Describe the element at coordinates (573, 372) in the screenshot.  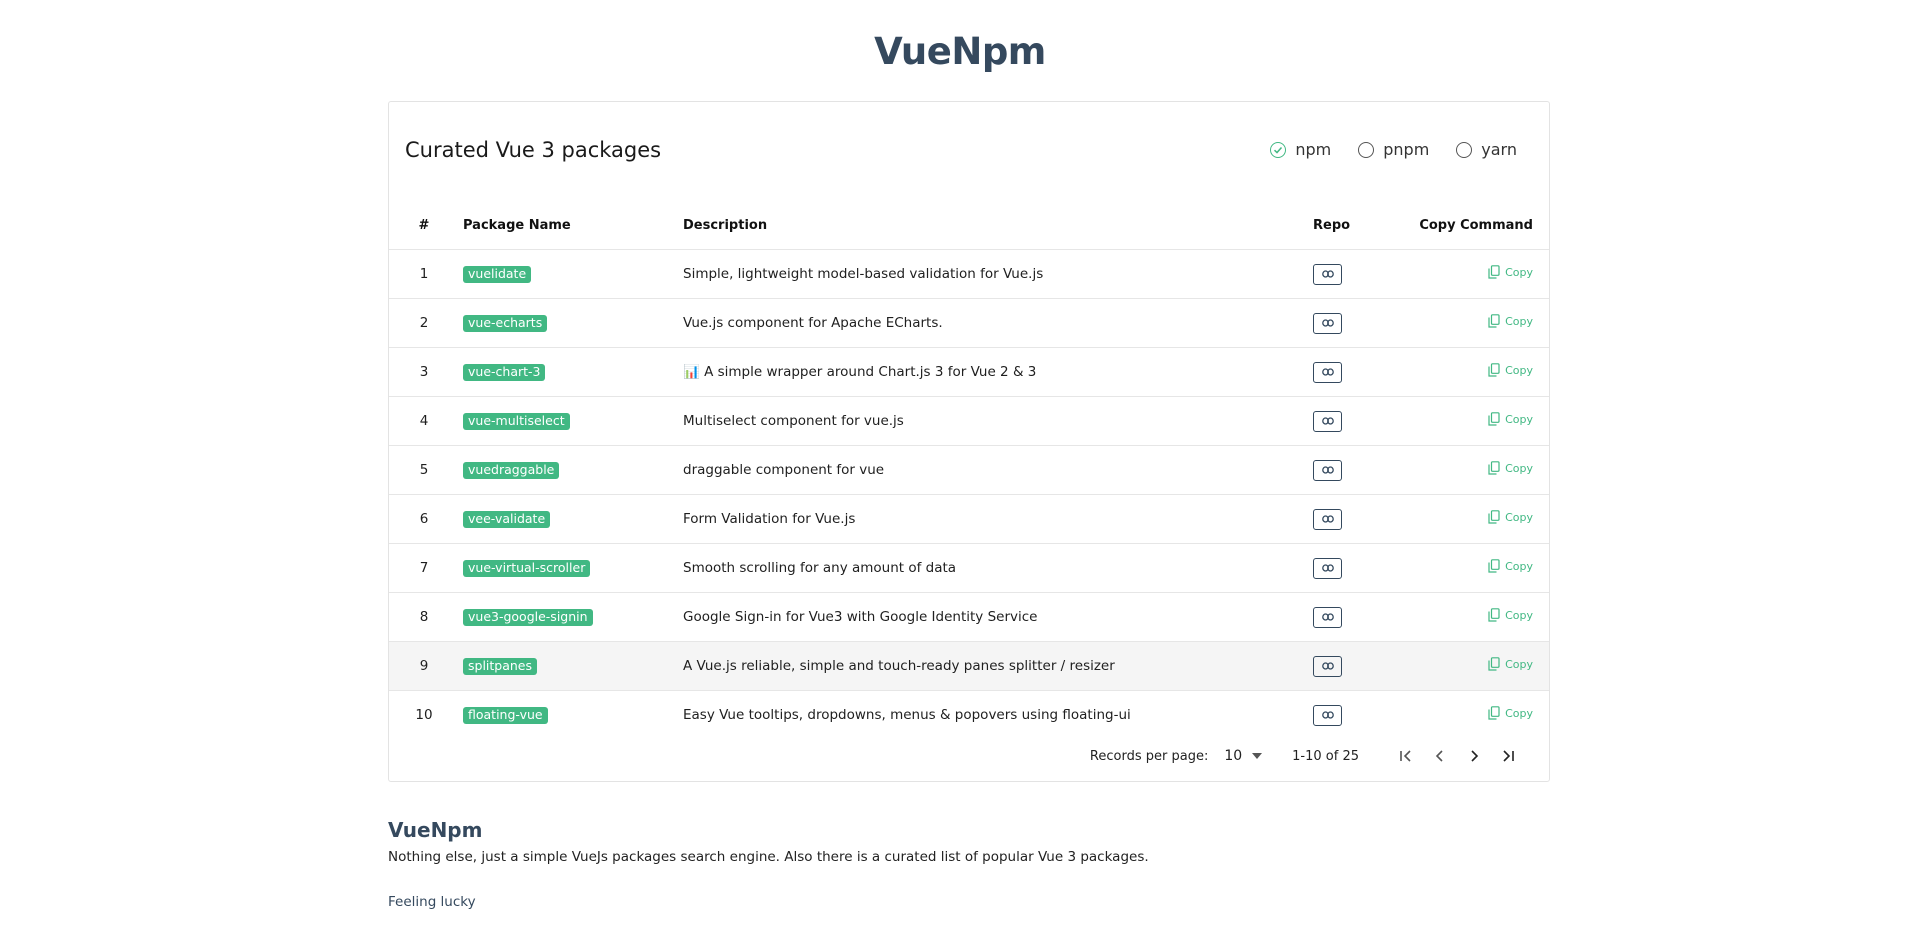
I see `package-name-cell: vue-chart-3` at that location.